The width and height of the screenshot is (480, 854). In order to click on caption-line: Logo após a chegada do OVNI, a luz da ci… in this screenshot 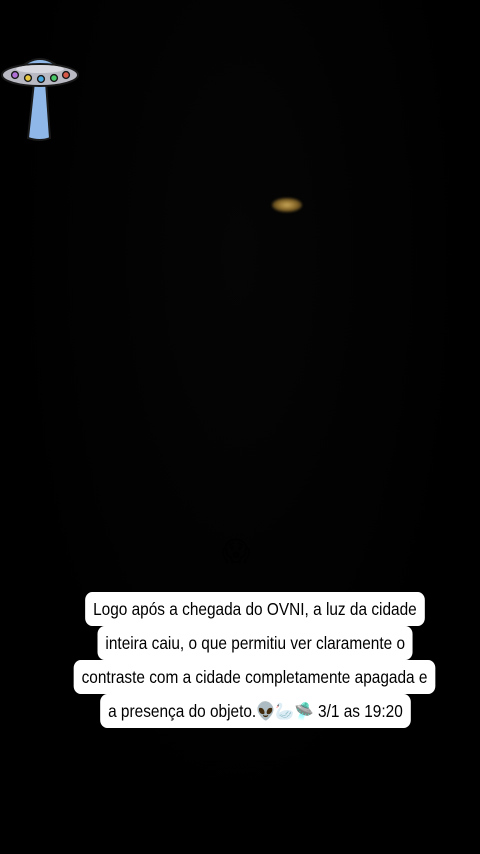, I will do `click(255, 609)`.